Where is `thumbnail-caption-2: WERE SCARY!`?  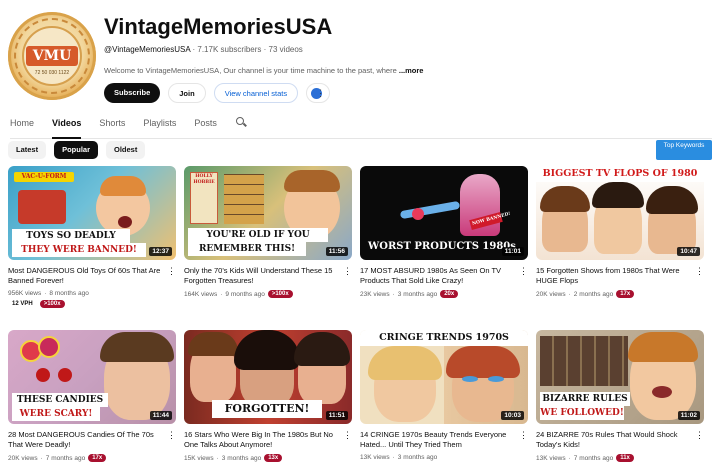 thumbnail-caption-2: WERE SCARY! is located at coordinates (56, 414).